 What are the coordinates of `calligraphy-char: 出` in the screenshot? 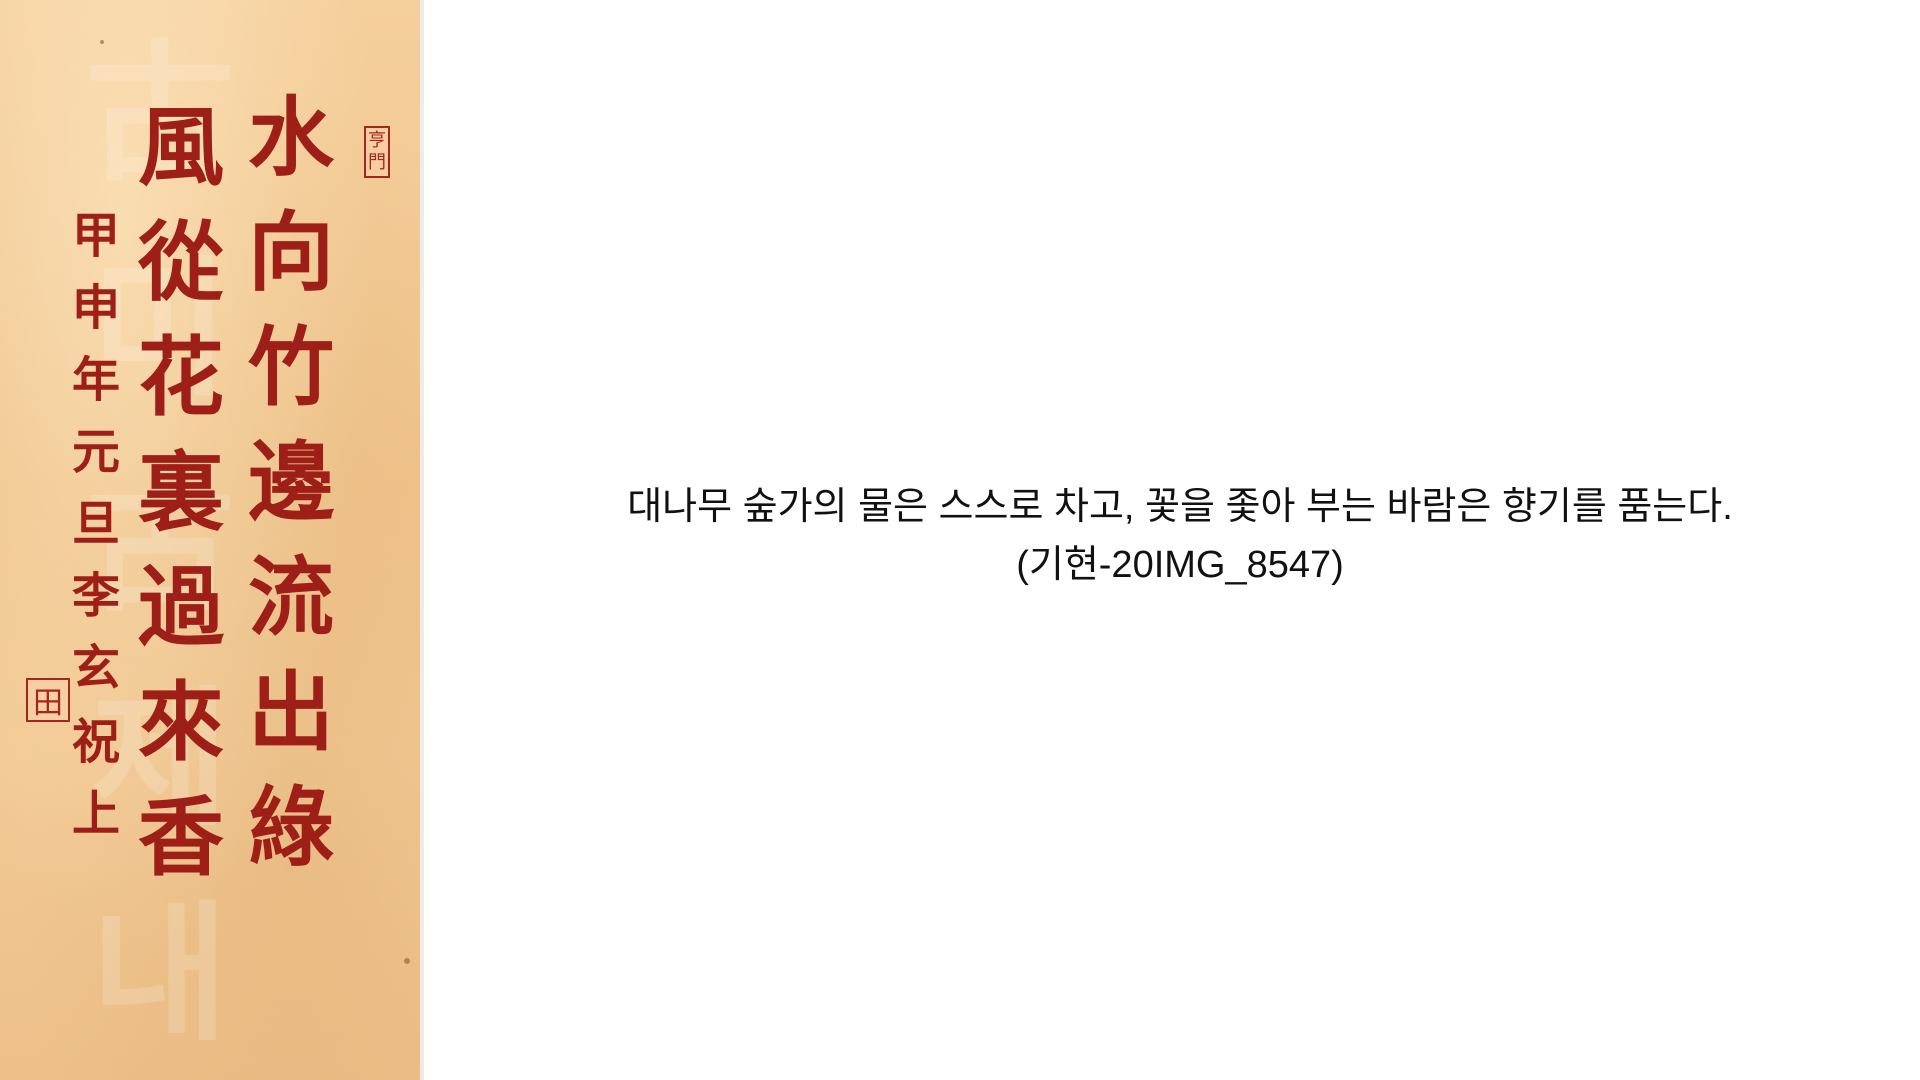 It's located at (291, 712).